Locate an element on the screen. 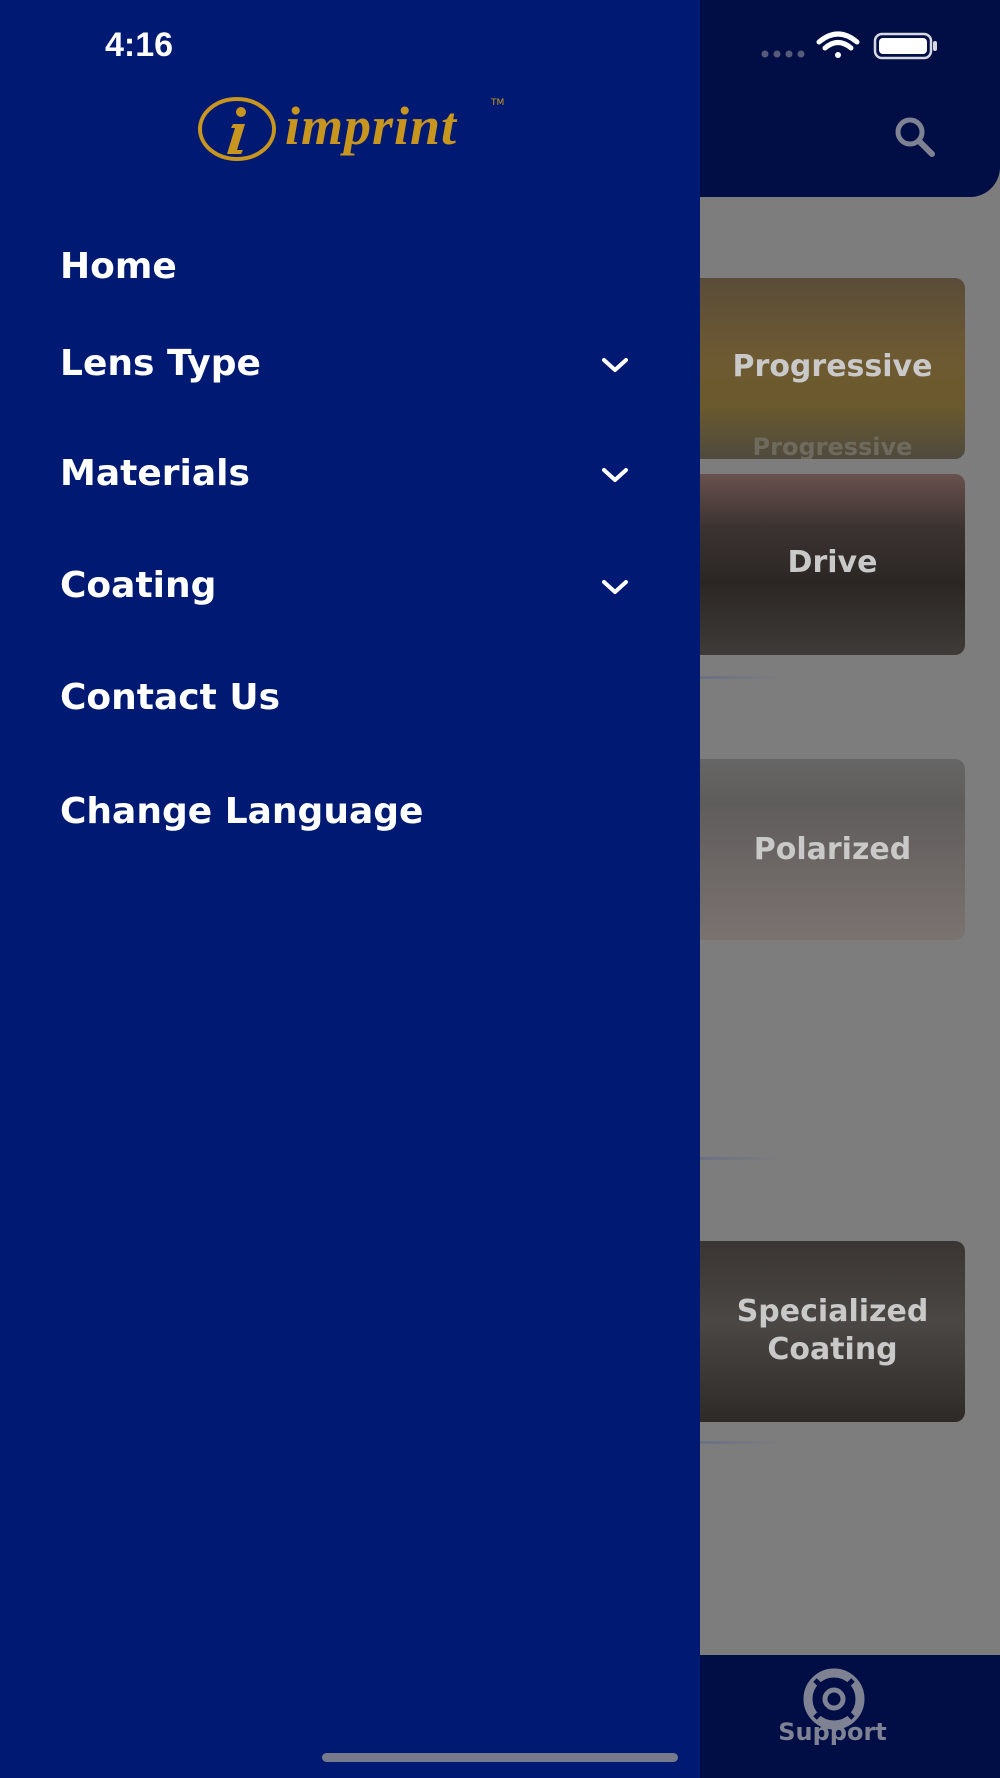 The image size is (1000, 1778). menu-item-label: Coating is located at coordinates (138, 585).